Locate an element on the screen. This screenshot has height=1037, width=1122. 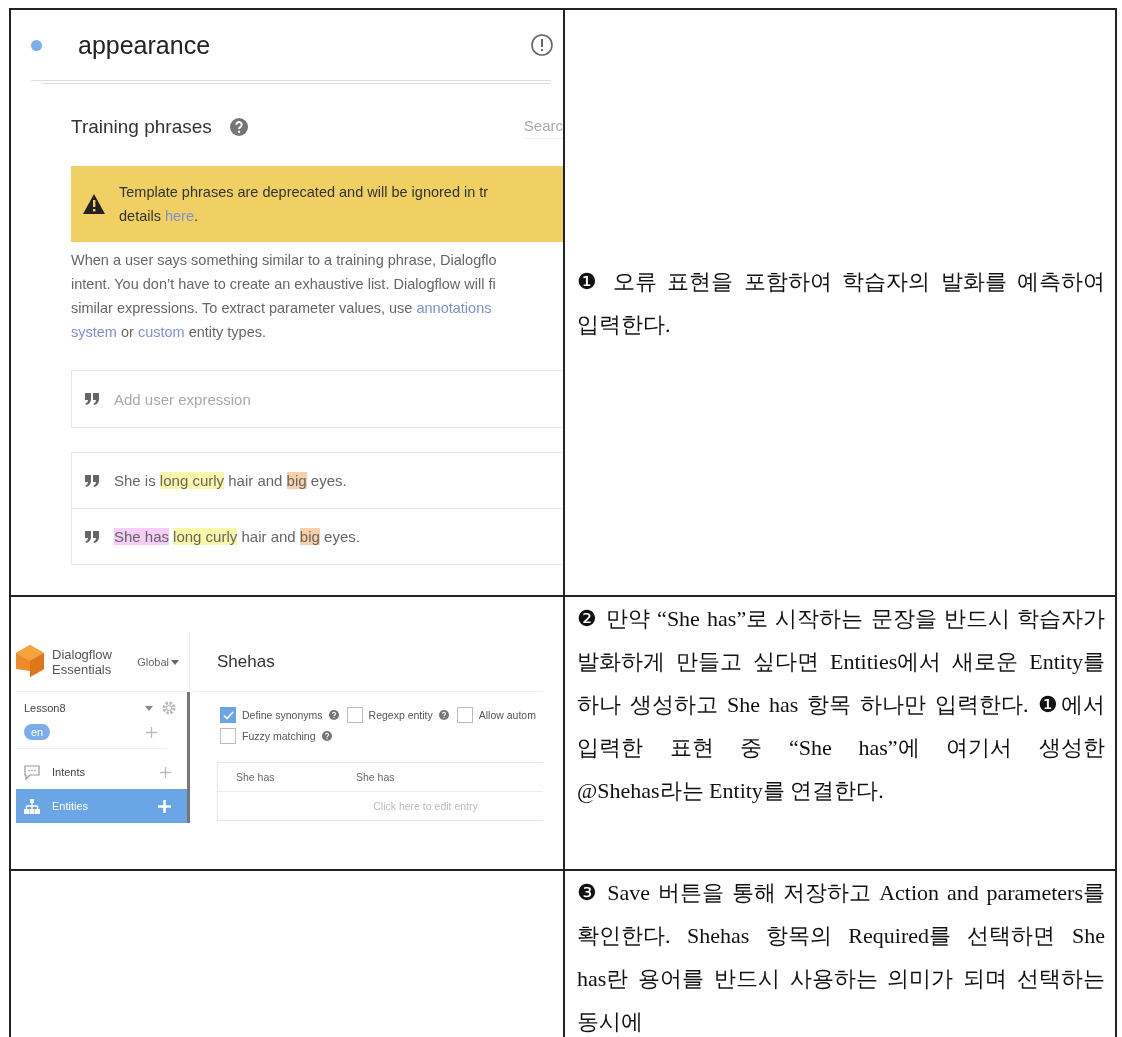
entity-name: Shehas is located at coordinates (246, 662).